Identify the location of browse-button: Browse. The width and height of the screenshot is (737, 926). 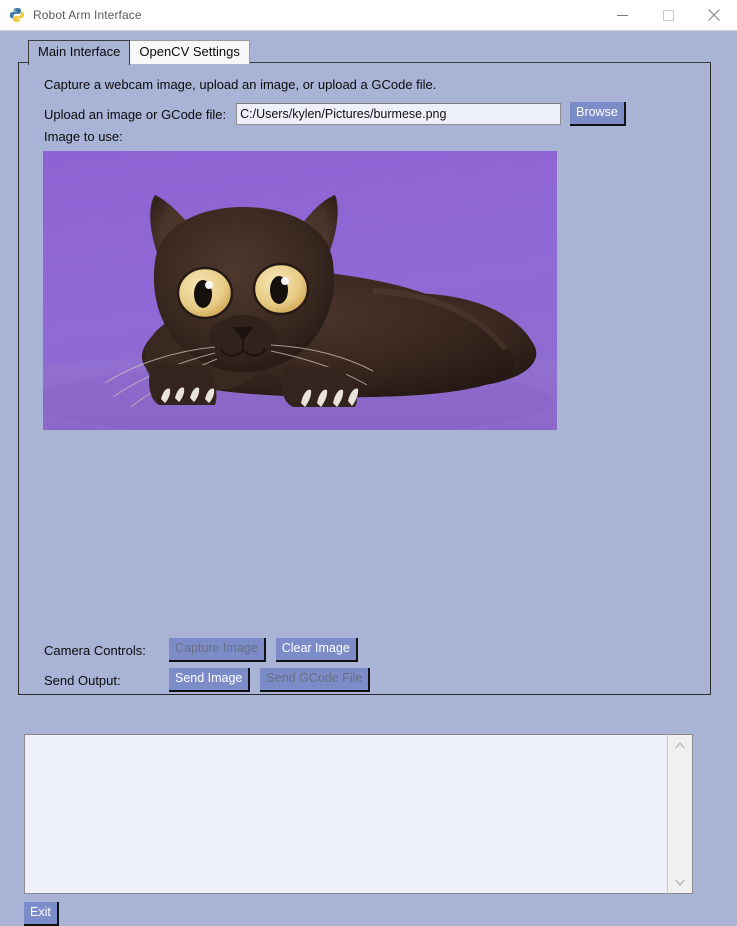
(598, 114).